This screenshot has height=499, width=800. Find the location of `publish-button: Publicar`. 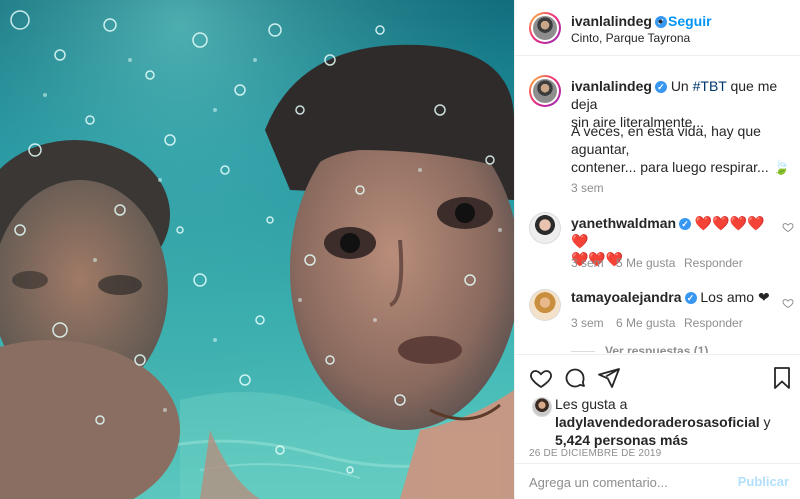

publish-button: Publicar is located at coordinates (763, 481).